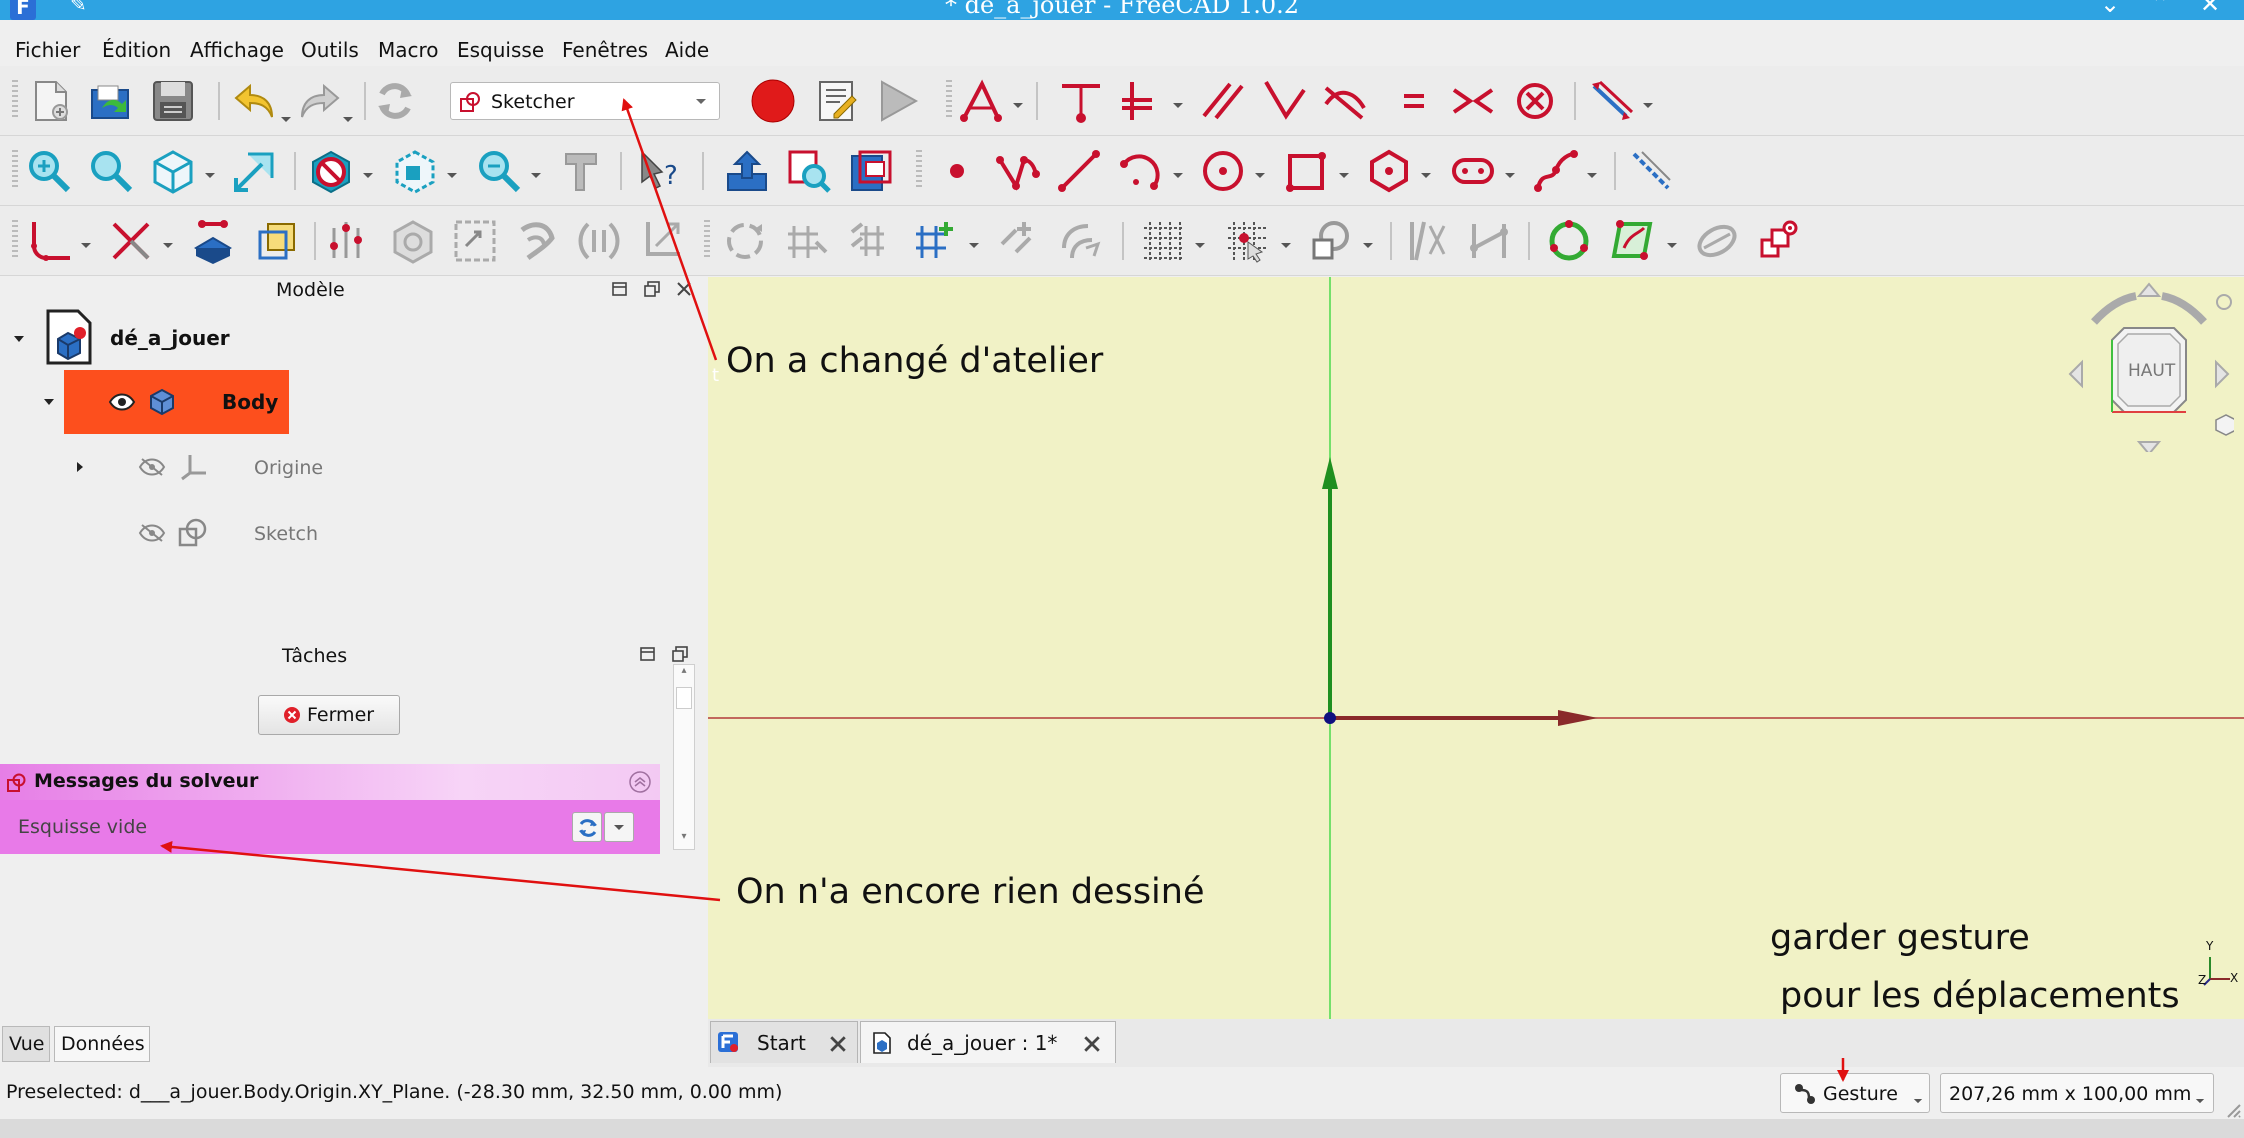 This screenshot has width=2244, height=1138. I want to click on tab-vue: Vue, so click(26, 1044).